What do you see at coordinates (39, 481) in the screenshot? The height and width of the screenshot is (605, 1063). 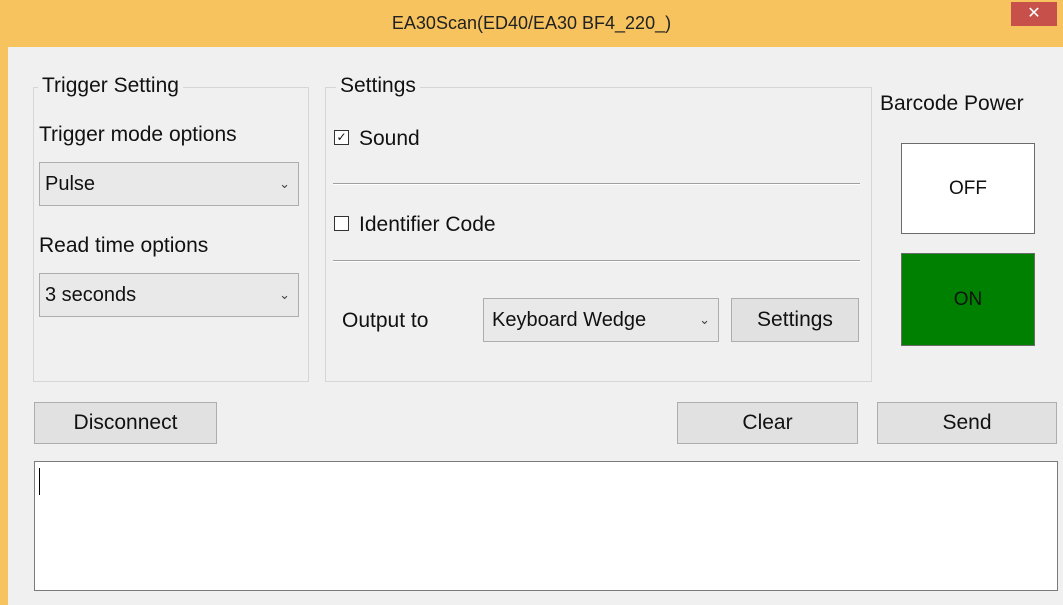 I see `text-caret` at bounding box center [39, 481].